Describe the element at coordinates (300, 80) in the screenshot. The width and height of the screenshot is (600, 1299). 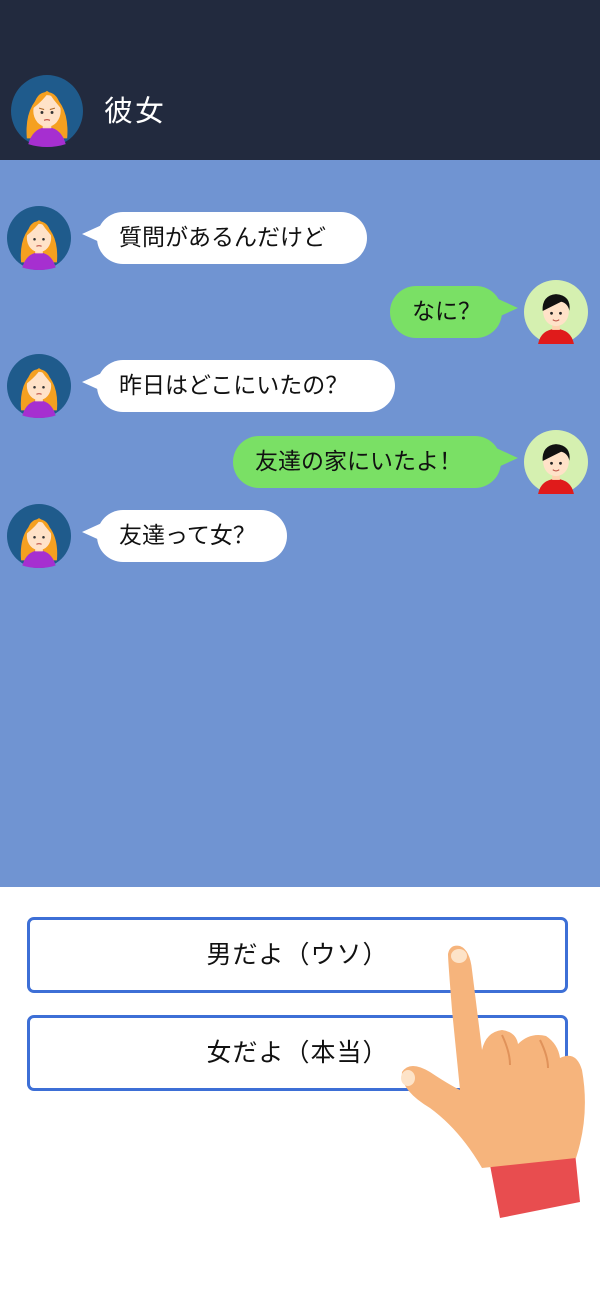
I see `chat-header: 彼女` at that location.